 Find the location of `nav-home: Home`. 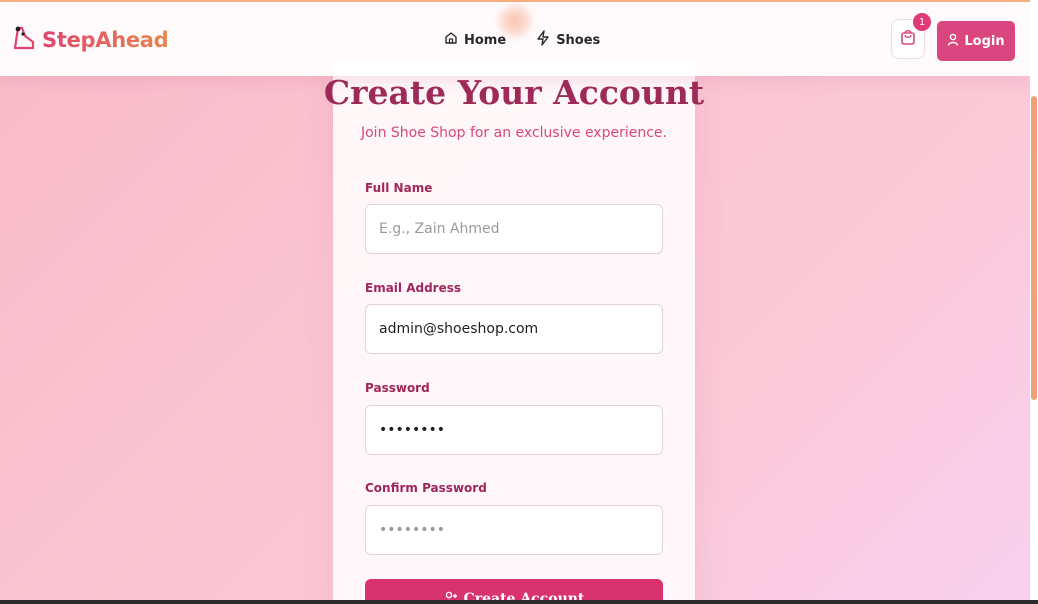

nav-home: Home is located at coordinates (475, 40).